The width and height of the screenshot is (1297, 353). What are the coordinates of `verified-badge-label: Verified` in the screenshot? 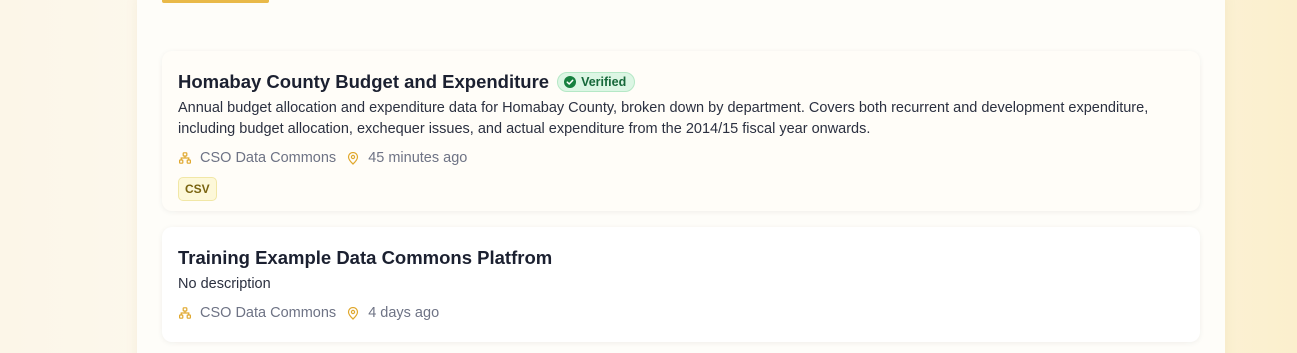 It's located at (604, 82).